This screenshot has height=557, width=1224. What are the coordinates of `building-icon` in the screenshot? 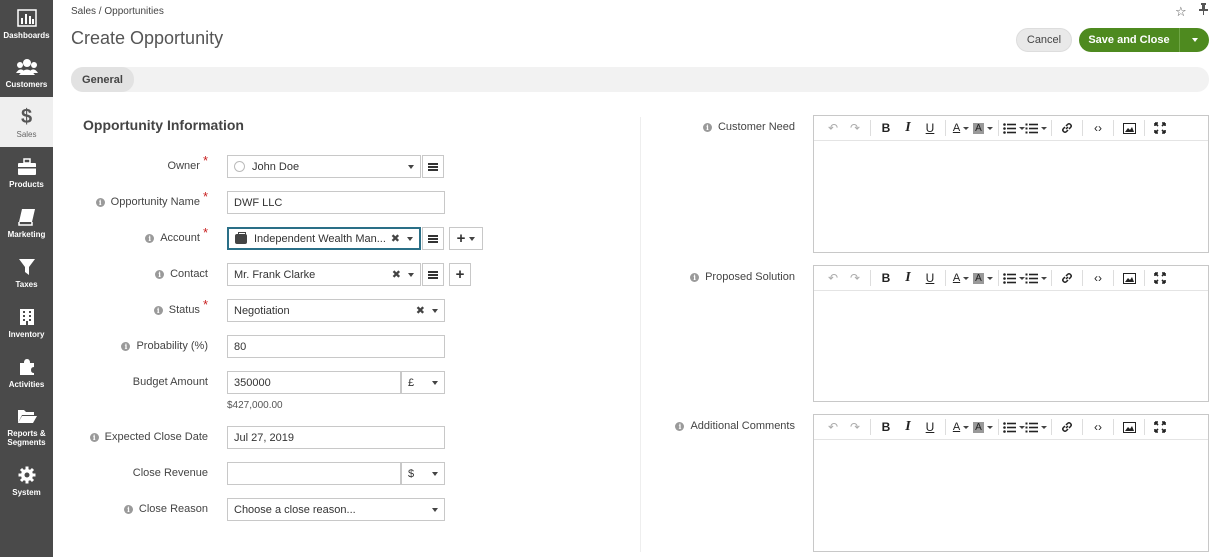 It's located at (27, 317).